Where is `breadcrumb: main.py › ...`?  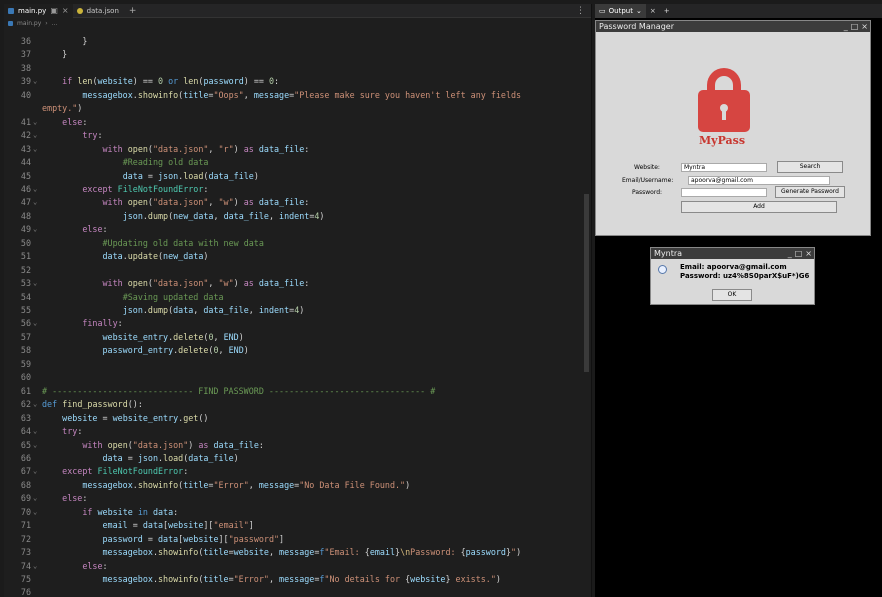 breadcrumb: main.py › ... is located at coordinates (297, 23).